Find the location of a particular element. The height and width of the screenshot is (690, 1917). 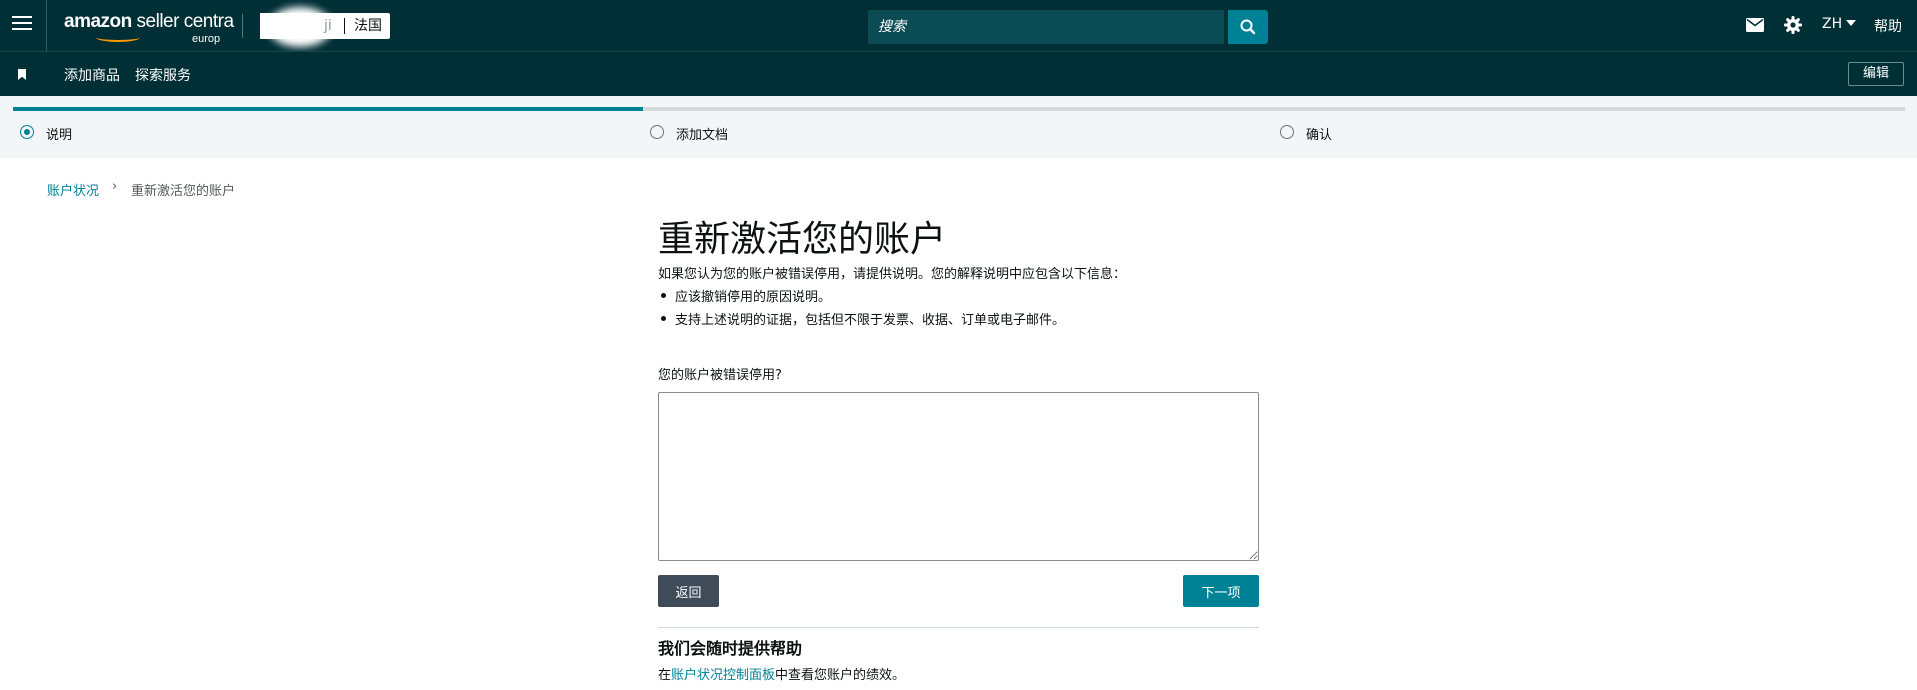

search-button is located at coordinates (1248, 27).